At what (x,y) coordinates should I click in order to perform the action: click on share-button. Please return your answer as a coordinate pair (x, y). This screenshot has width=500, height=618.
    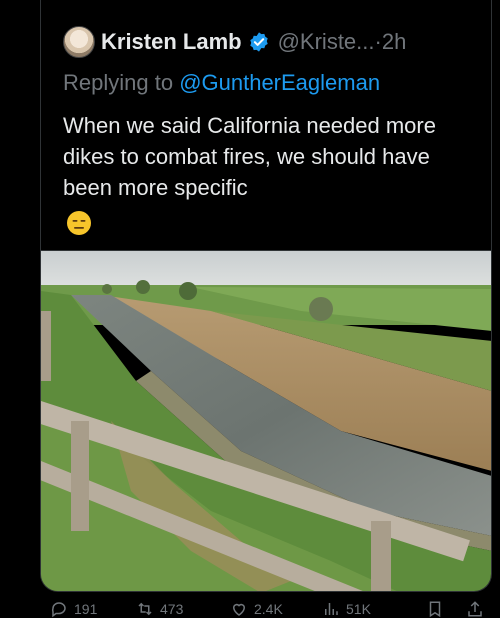
    Looking at the image, I should click on (475, 609).